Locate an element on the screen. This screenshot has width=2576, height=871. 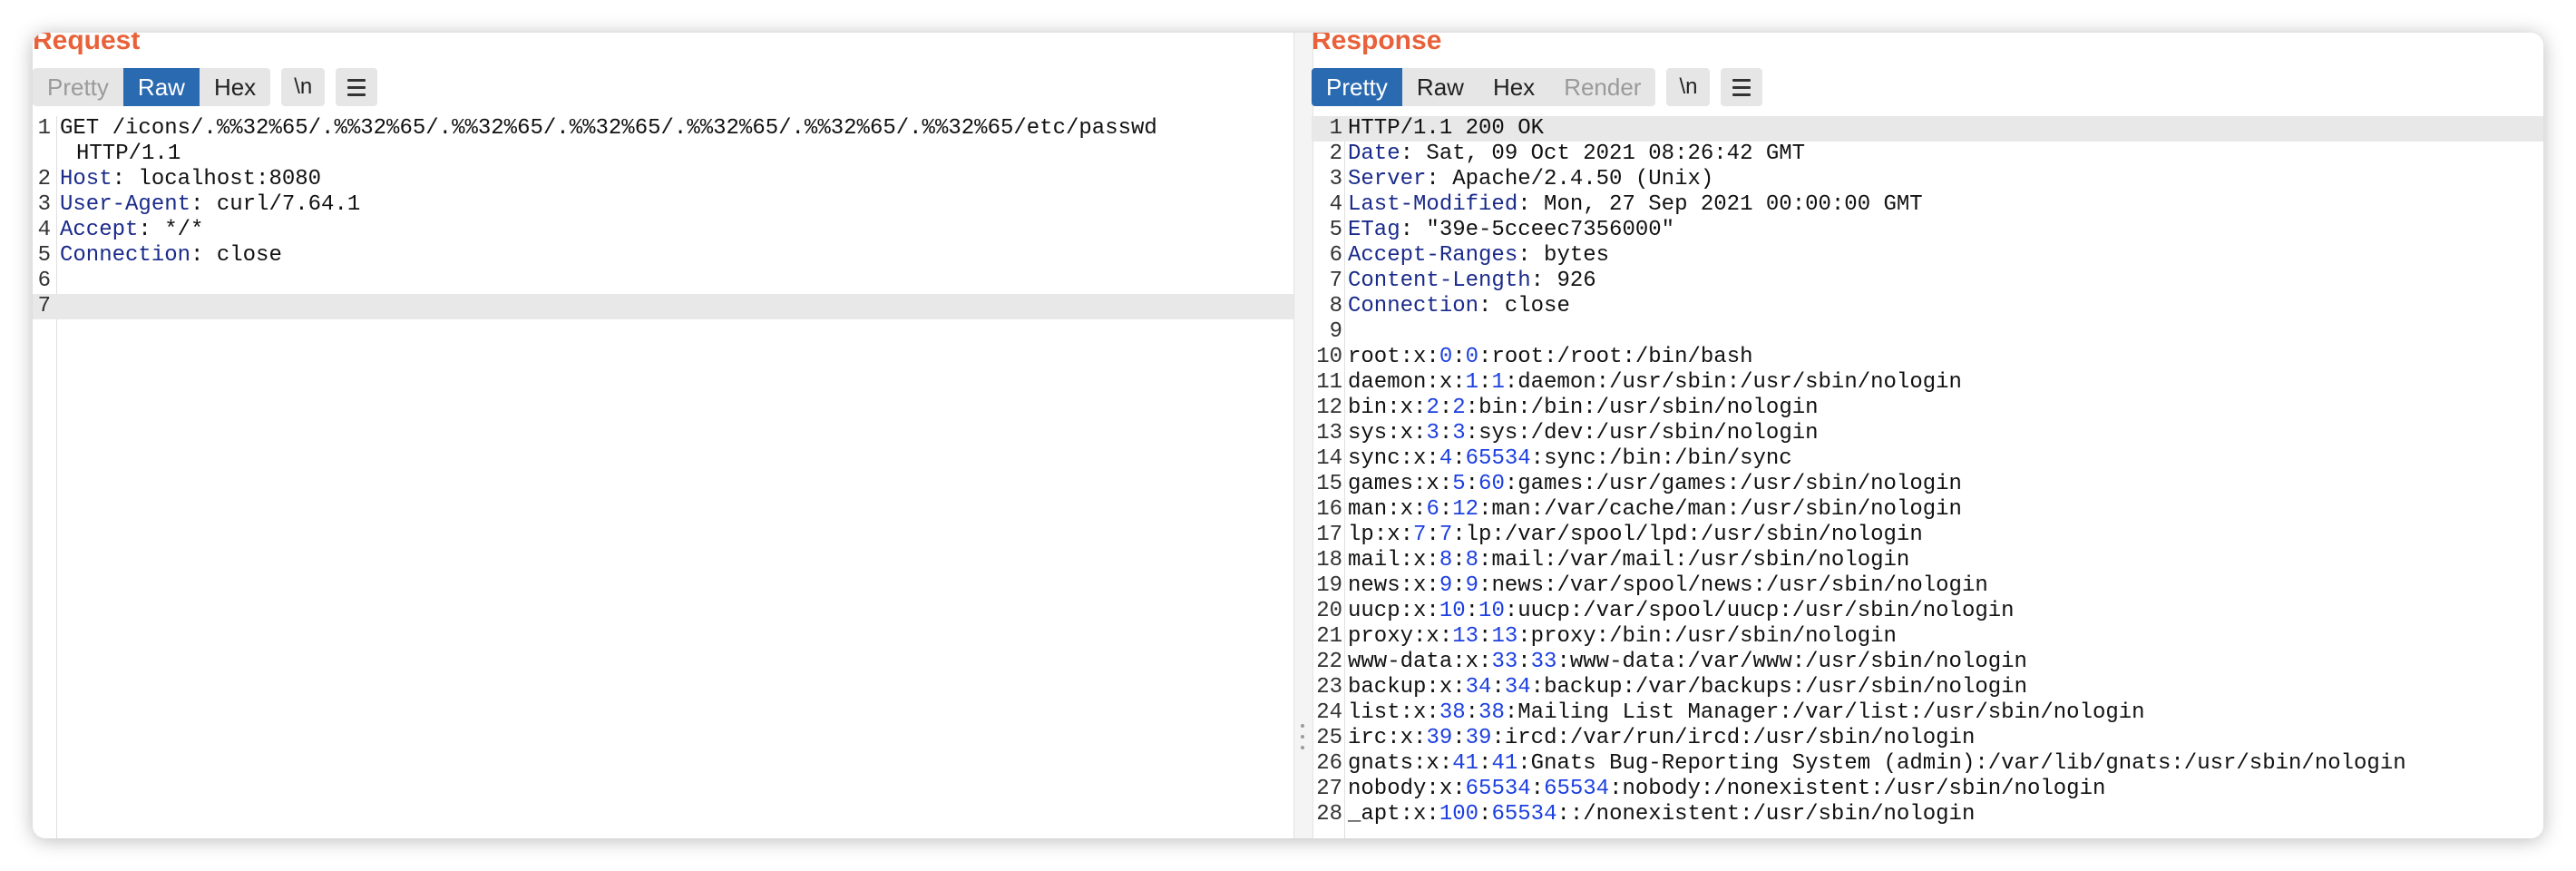
passwd-rest: news:/var/spool/news:/usr/sbin/nologin is located at coordinates (1739, 585).